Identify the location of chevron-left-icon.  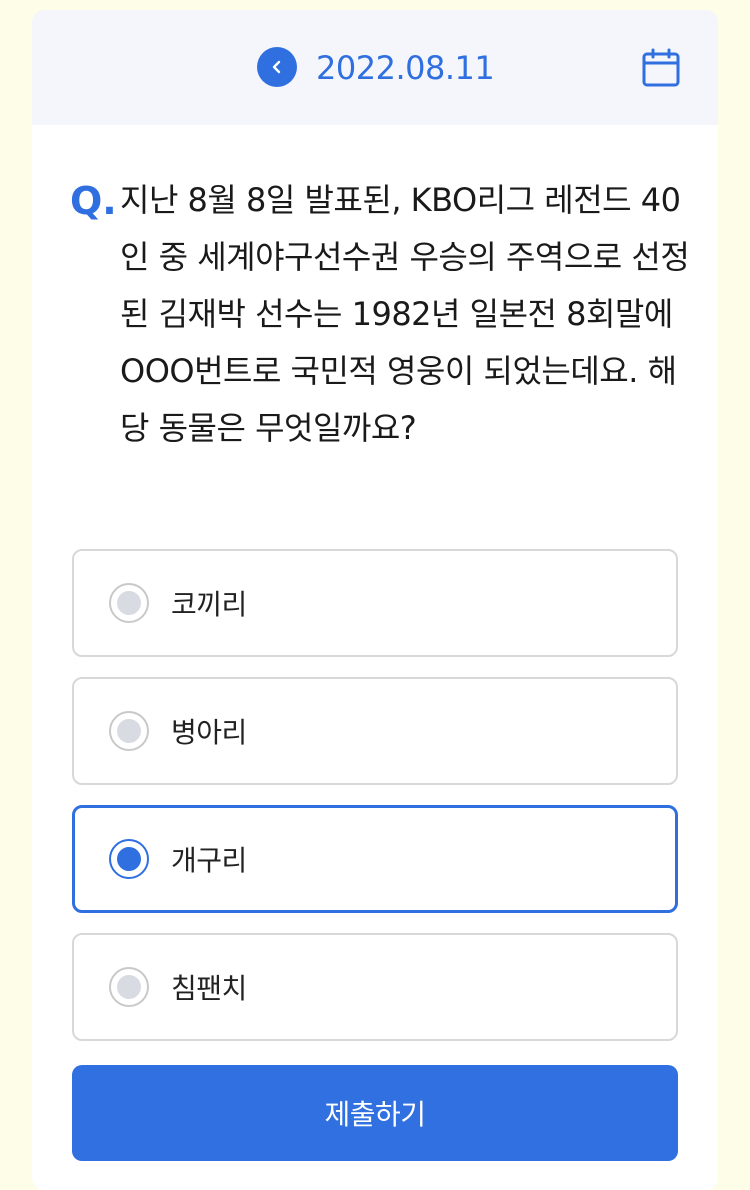
(276, 67).